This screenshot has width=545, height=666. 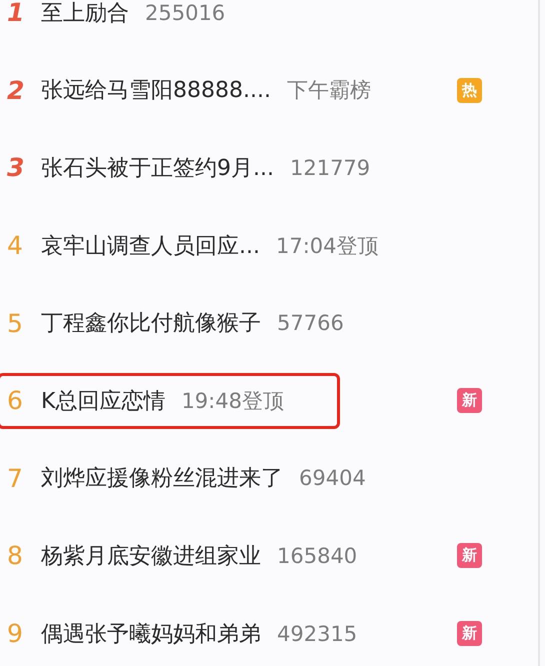 I want to click on topic-title: K总回应恋情, so click(x=103, y=401).